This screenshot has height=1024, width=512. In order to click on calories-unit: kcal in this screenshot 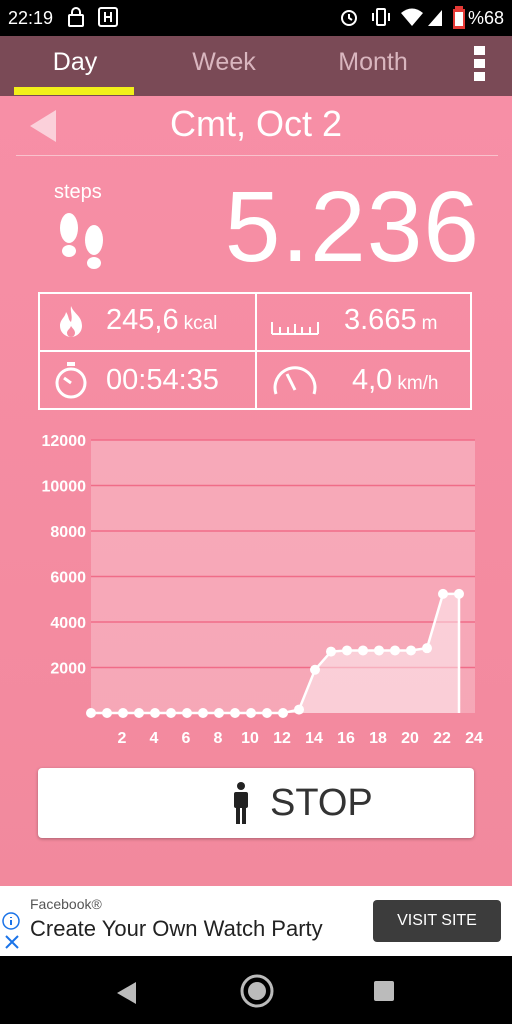, I will do `click(200, 323)`.